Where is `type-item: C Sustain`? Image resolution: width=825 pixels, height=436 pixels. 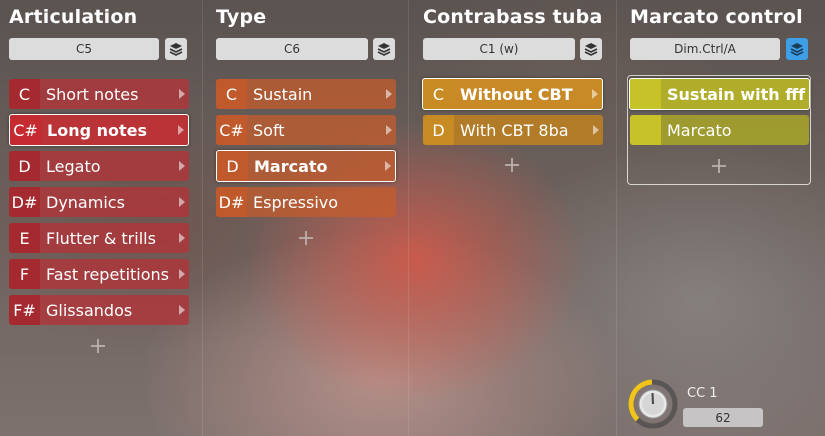
type-item: C Sustain is located at coordinates (306, 94).